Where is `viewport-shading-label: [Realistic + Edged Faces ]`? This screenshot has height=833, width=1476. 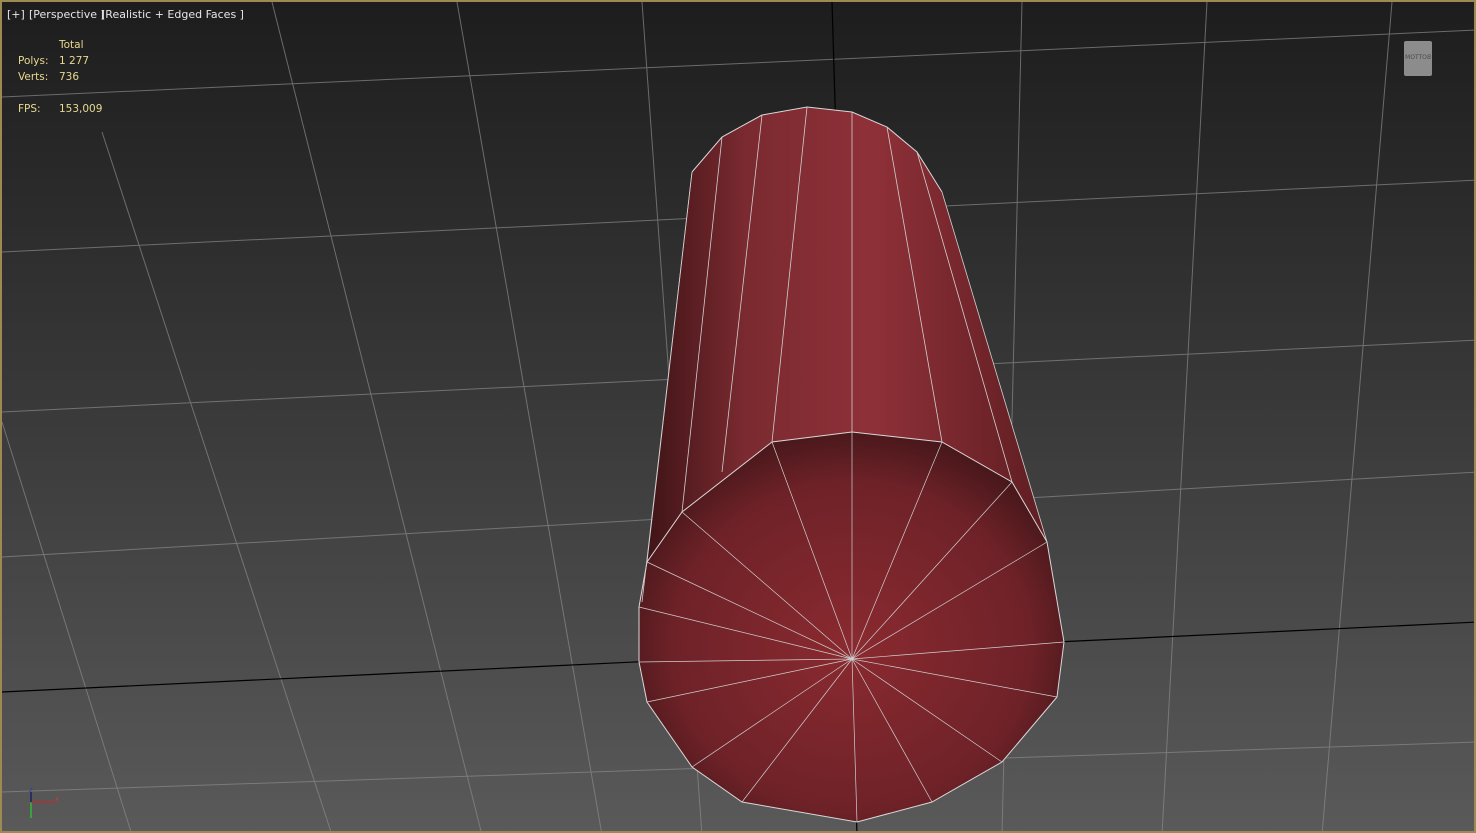
viewport-shading-label: [Realistic + Edged Faces ] is located at coordinates (172, 14).